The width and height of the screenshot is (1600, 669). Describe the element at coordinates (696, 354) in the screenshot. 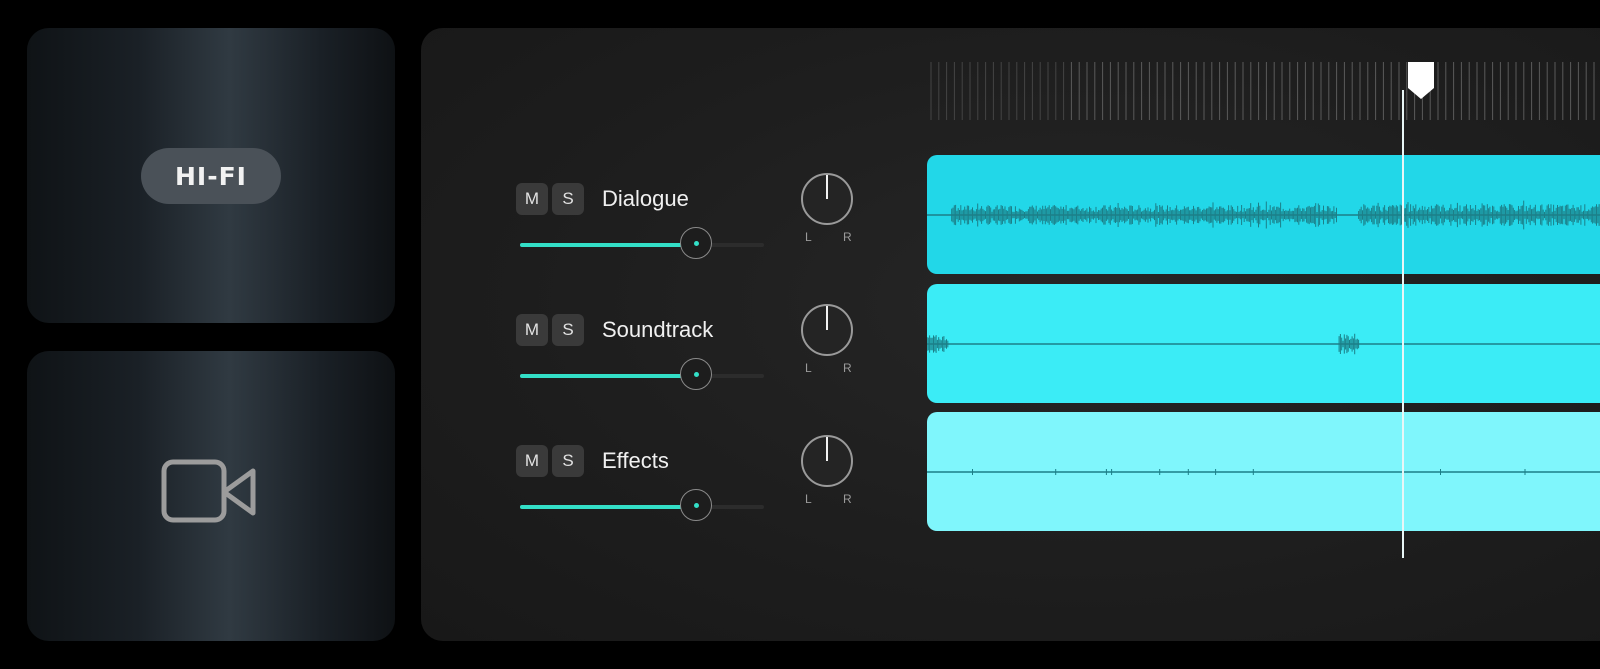

I see `track-soundtrack: M S Soundtrack L R` at that location.